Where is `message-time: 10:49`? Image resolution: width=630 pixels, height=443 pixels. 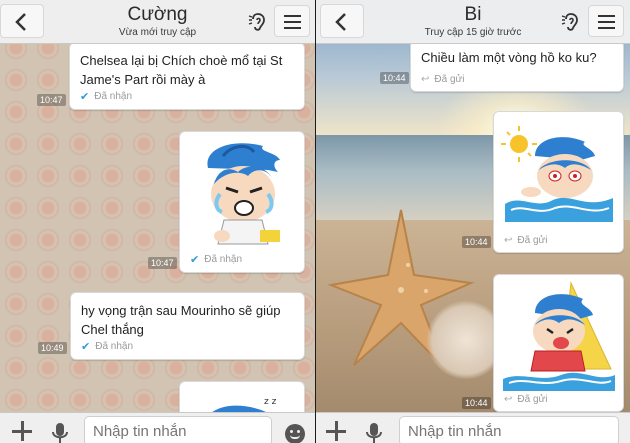 message-time: 10:49 is located at coordinates (52, 348).